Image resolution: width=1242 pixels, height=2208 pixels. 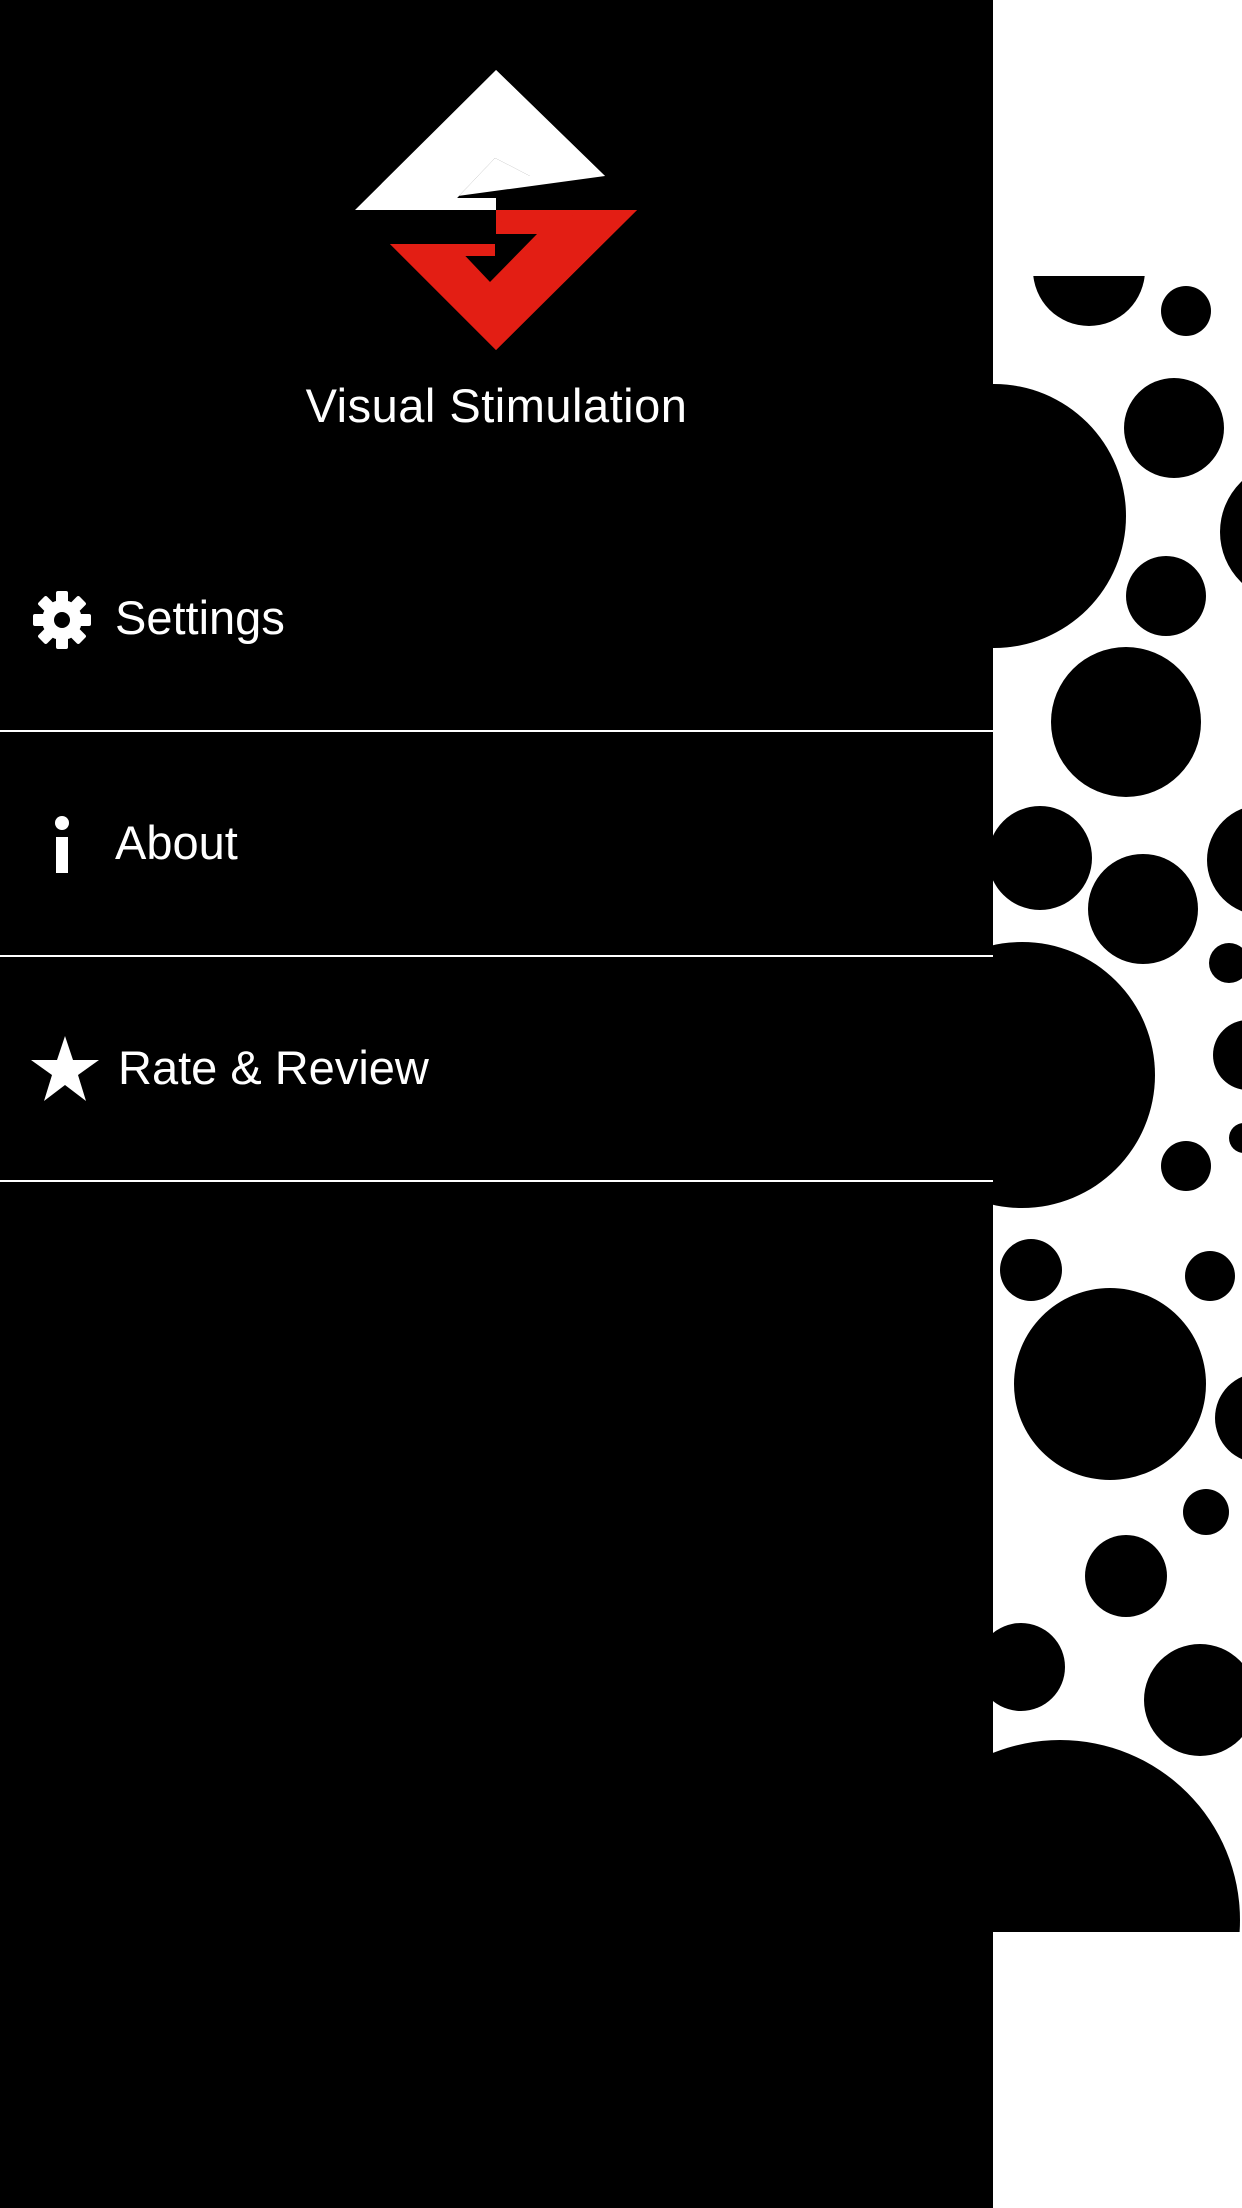 What do you see at coordinates (496, 843) in the screenshot?
I see `menu-item-about: About` at bounding box center [496, 843].